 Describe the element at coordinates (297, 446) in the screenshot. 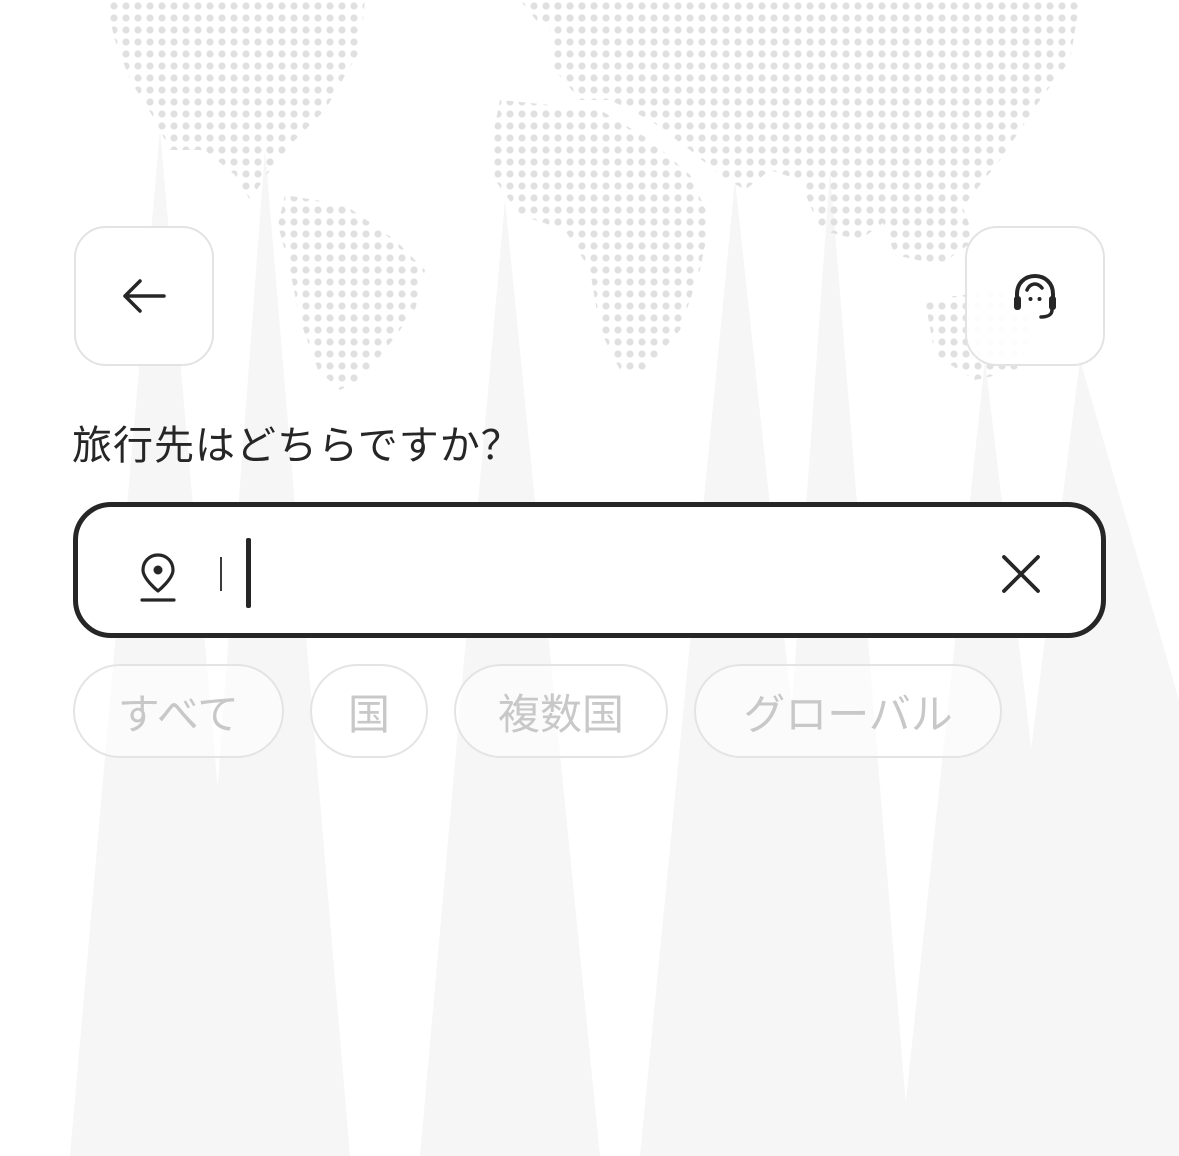

I see `page-question: 旅行先はどちらですか？` at that location.